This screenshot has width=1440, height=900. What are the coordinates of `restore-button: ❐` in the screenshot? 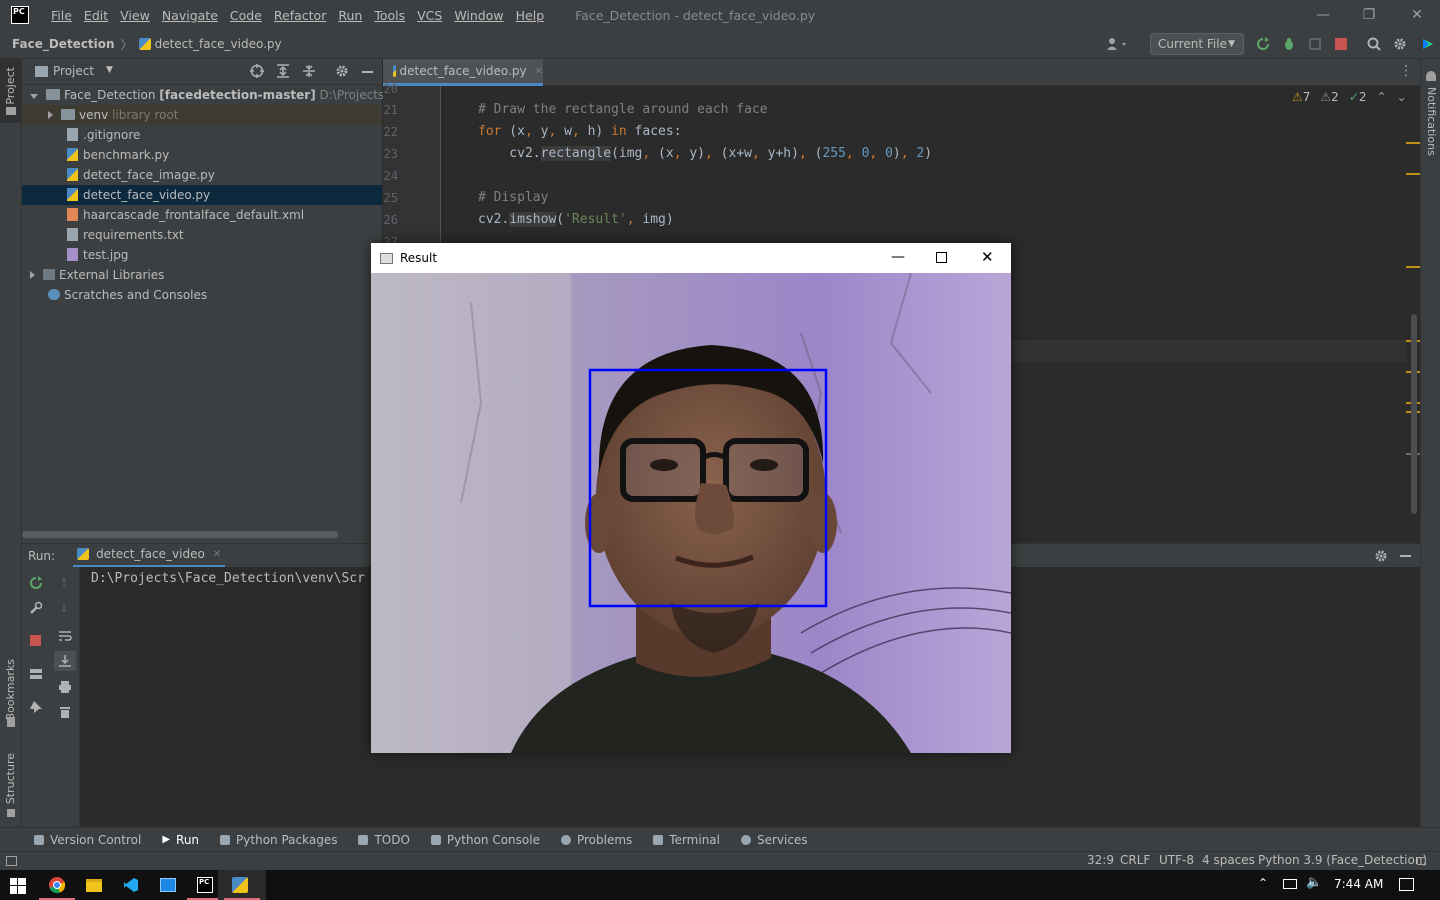 It's located at (1369, 15).